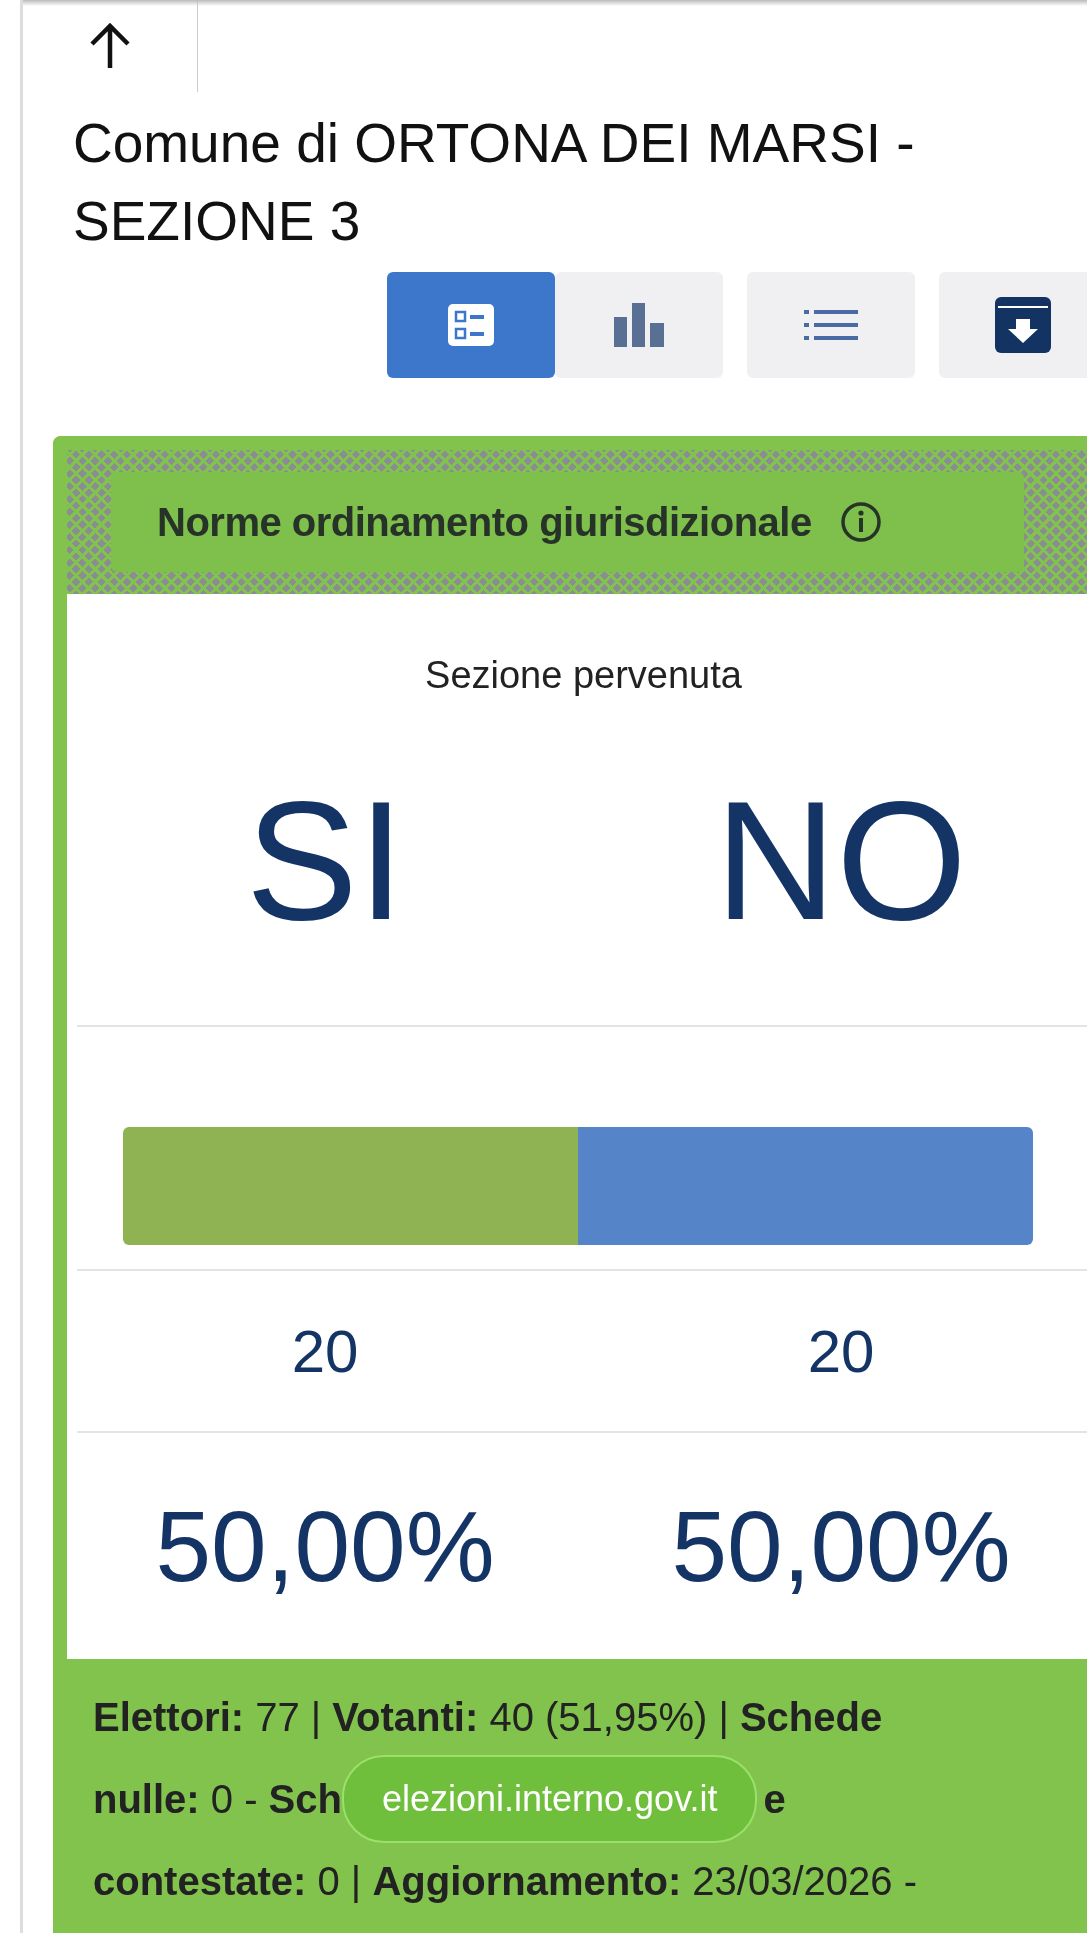 The height and width of the screenshot is (1933, 1087). I want to click on list-icon, so click(831, 325).